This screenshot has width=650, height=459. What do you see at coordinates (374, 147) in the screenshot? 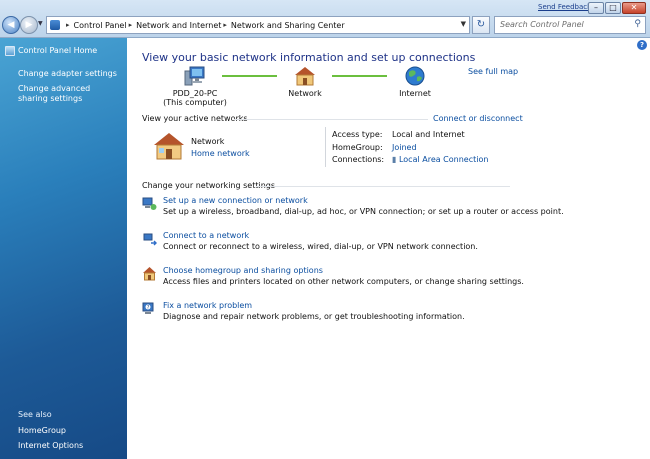
I see `homegroup-row: HomeGroup: Joined` at bounding box center [374, 147].